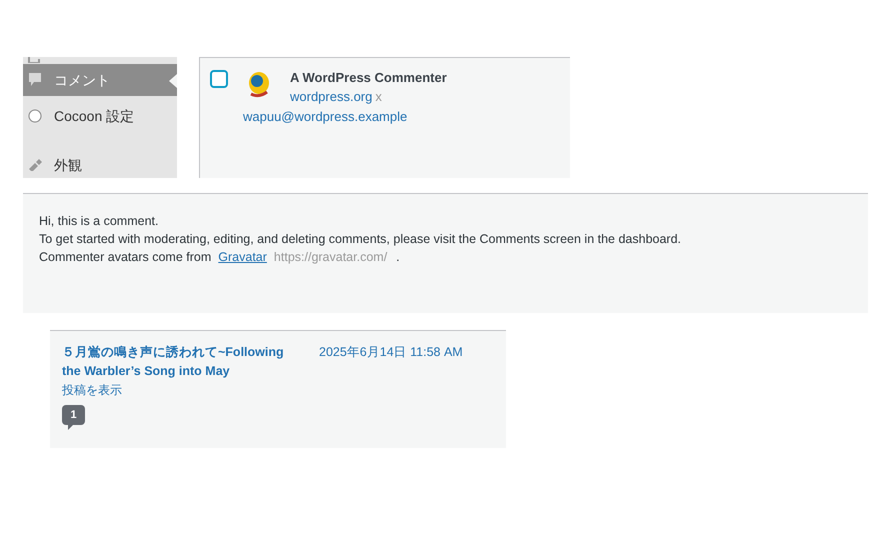  Describe the element at coordinates (100, 157) in the screenshot. I see `sidebar-item: 外観` at that location.